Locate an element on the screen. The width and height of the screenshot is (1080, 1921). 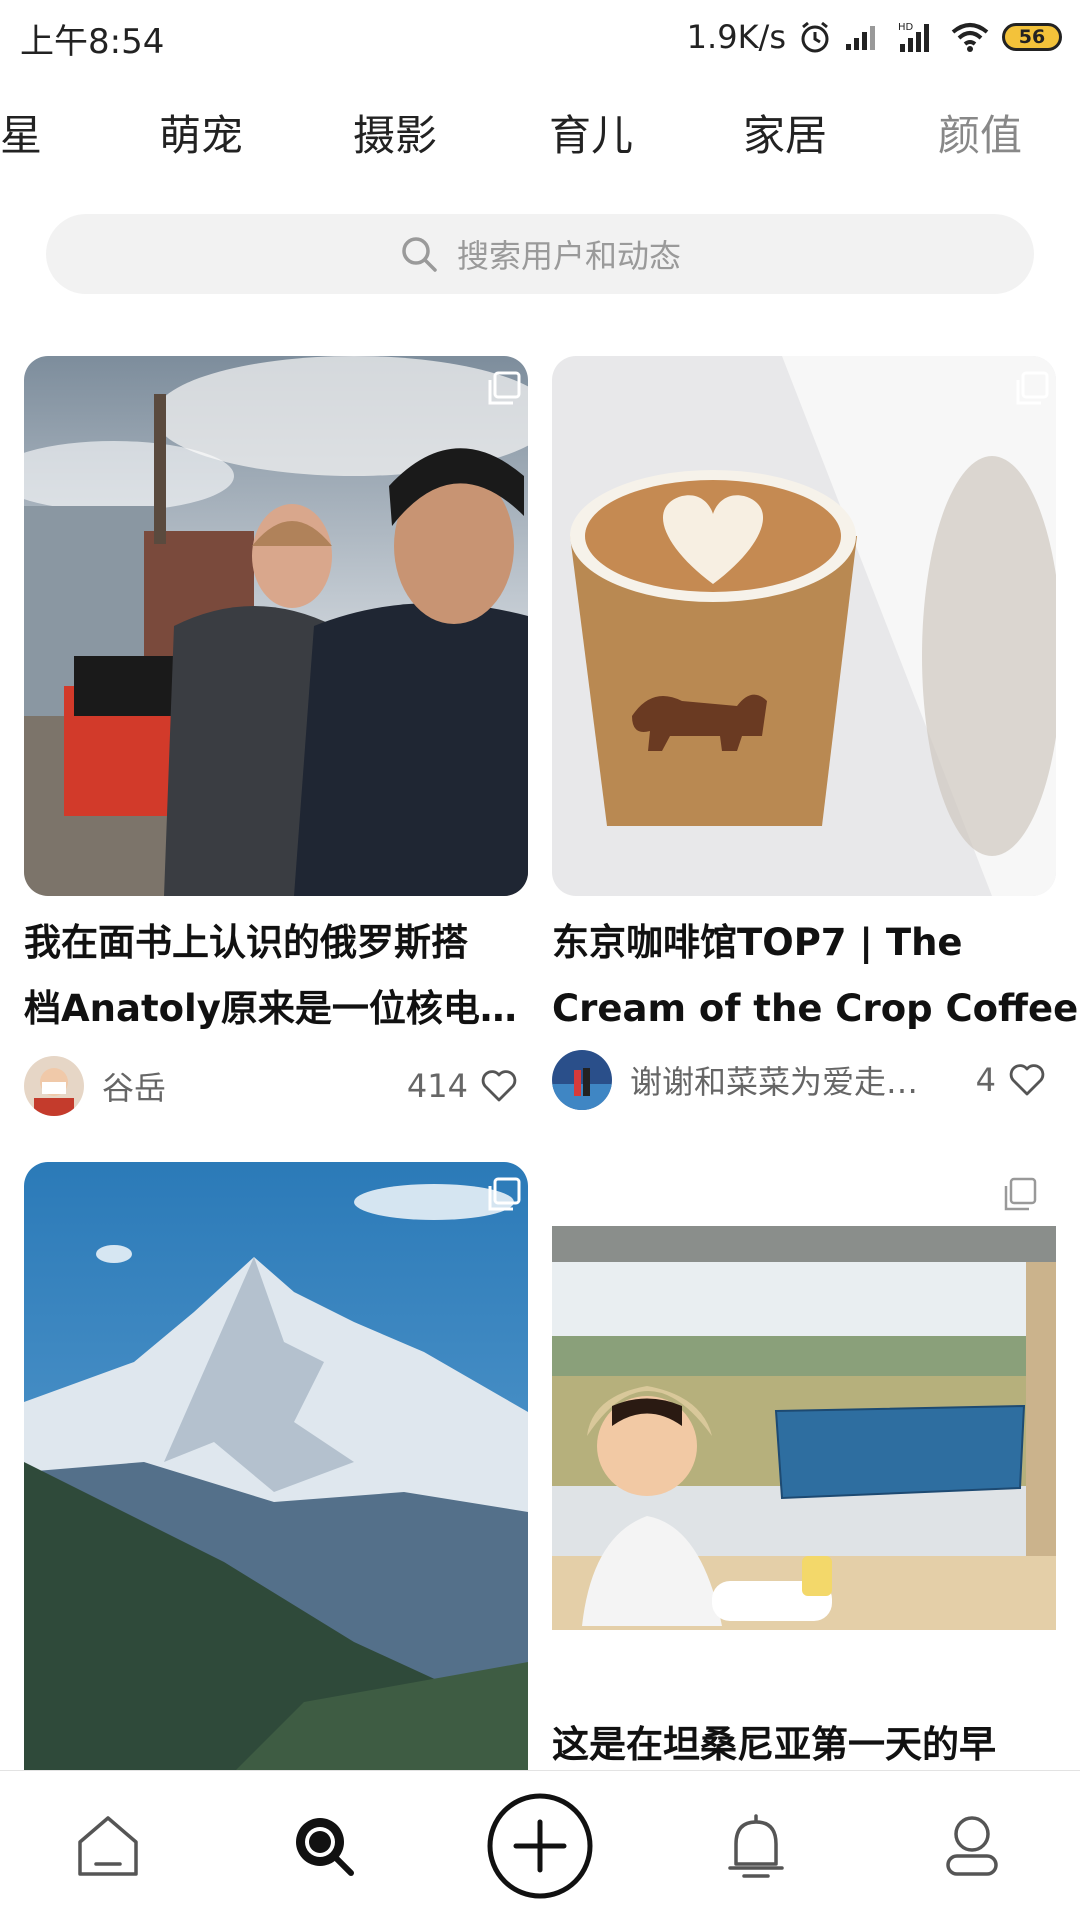
home-icon is located at coordinates (108, 1846).